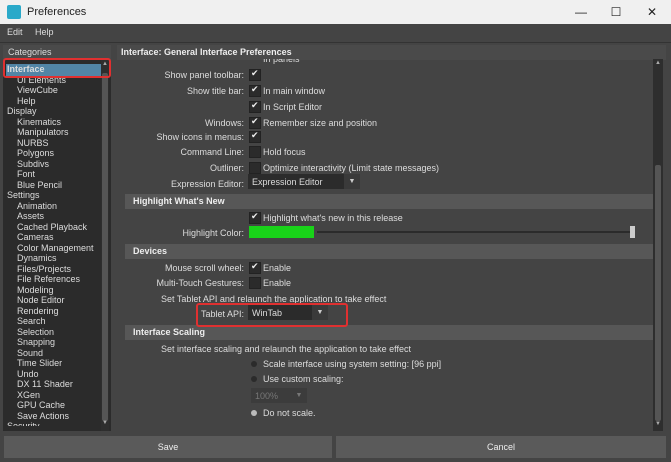 This screenshot has width=671, height=462. Describe the element at coordinates (658, 293) in the screenshot. I see `panel-scroll-thumb` at that location.